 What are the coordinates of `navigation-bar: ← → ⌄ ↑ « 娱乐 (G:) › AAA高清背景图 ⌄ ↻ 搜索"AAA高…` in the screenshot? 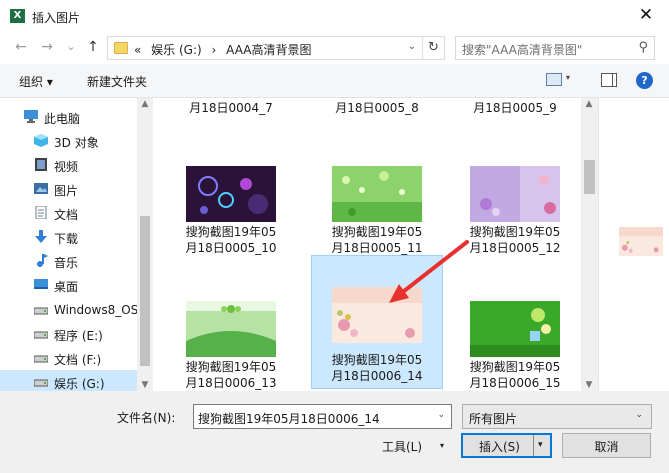 It's located at (334, 47).